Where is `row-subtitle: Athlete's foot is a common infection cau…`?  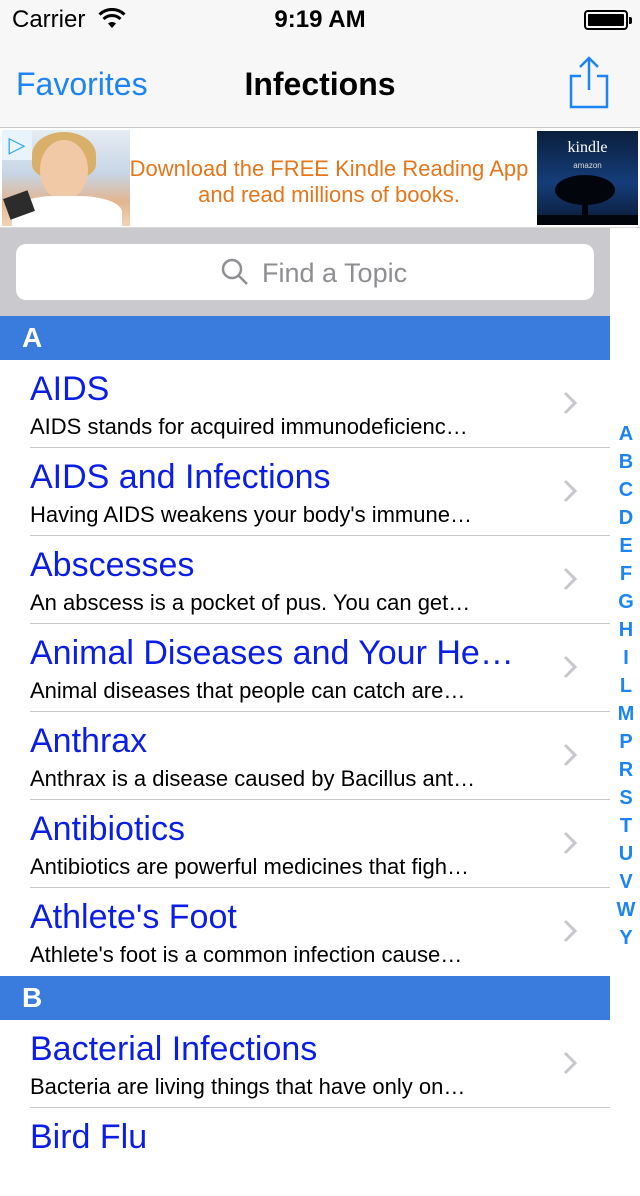 row-subtitle: Athlete's foot is a common infection cau… is located at coordinates (246, 954).